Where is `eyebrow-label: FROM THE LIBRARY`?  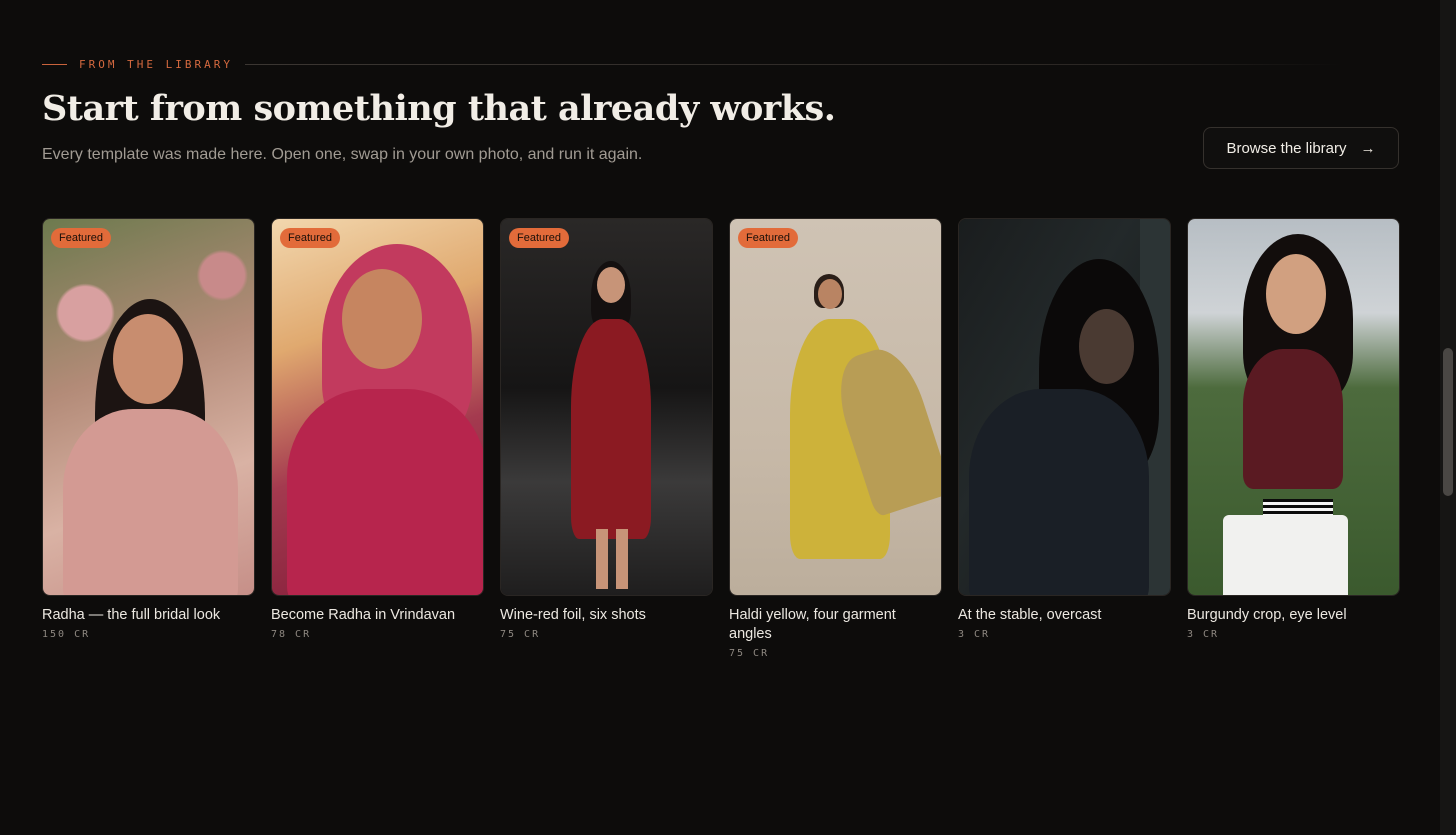
eyebrow-label: FROM THE LIBRARY is located at coordinates (156, 64).